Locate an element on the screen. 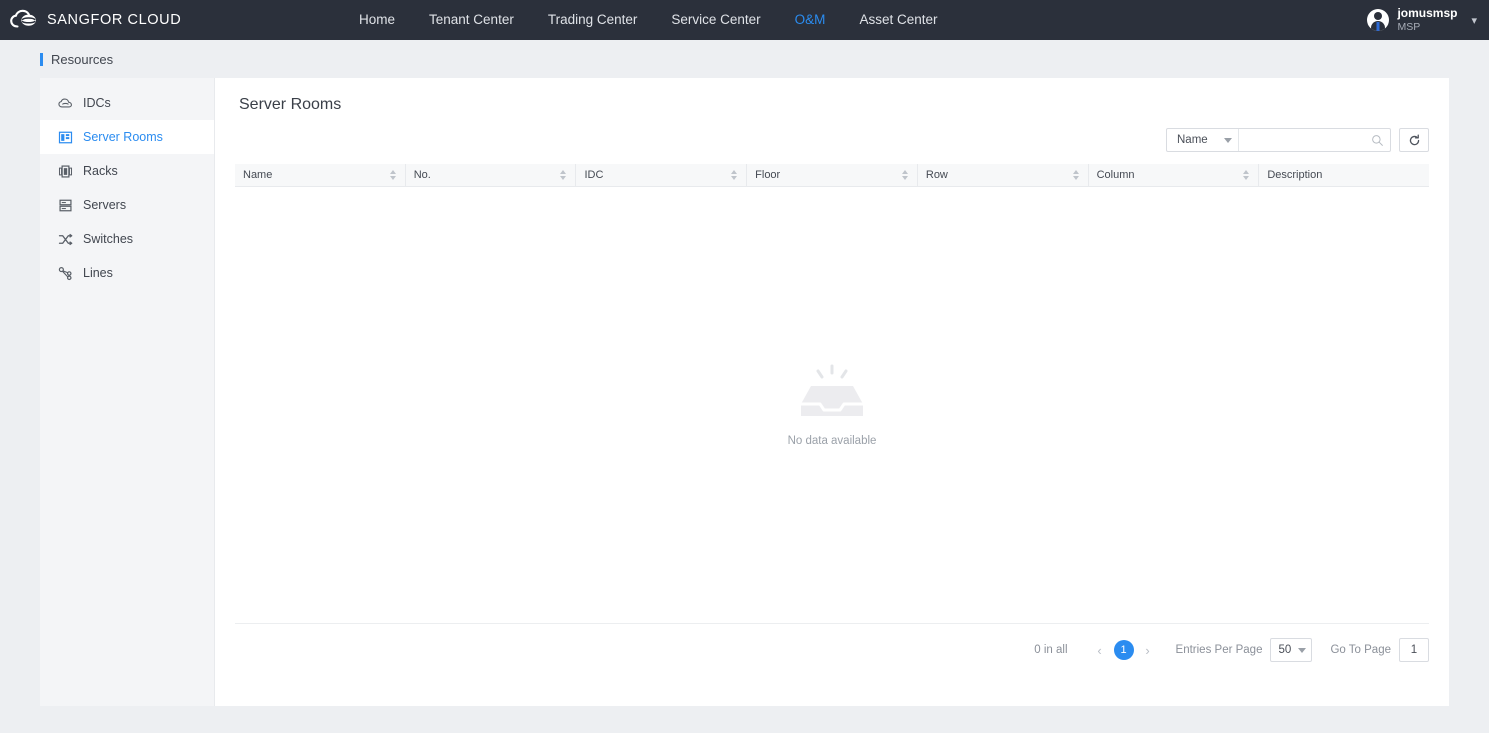 Image resolution: width=1489 pixels, height=733 pixels. sidebar-item-switches: Switches is located at coordinates (127, 239).